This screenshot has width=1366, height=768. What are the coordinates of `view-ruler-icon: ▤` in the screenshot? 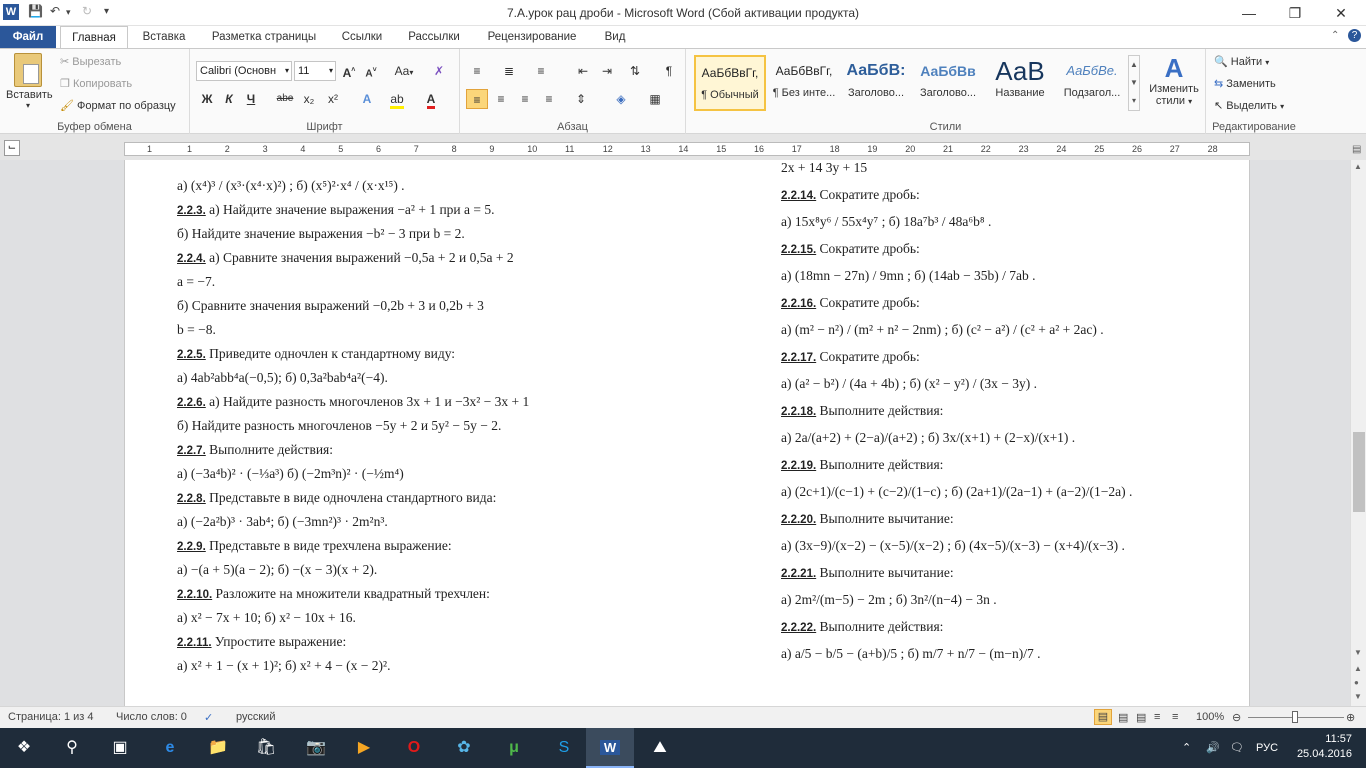 It's located at (1356, 149).